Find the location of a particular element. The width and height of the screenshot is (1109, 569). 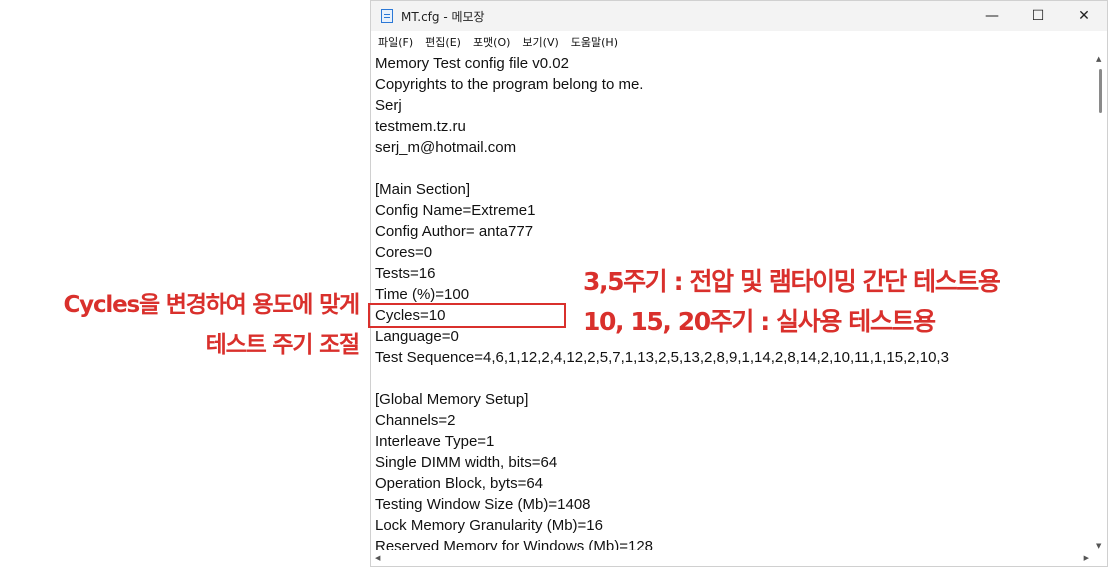

menu-help: 도움말(H) is located at coordinates (594, 42).